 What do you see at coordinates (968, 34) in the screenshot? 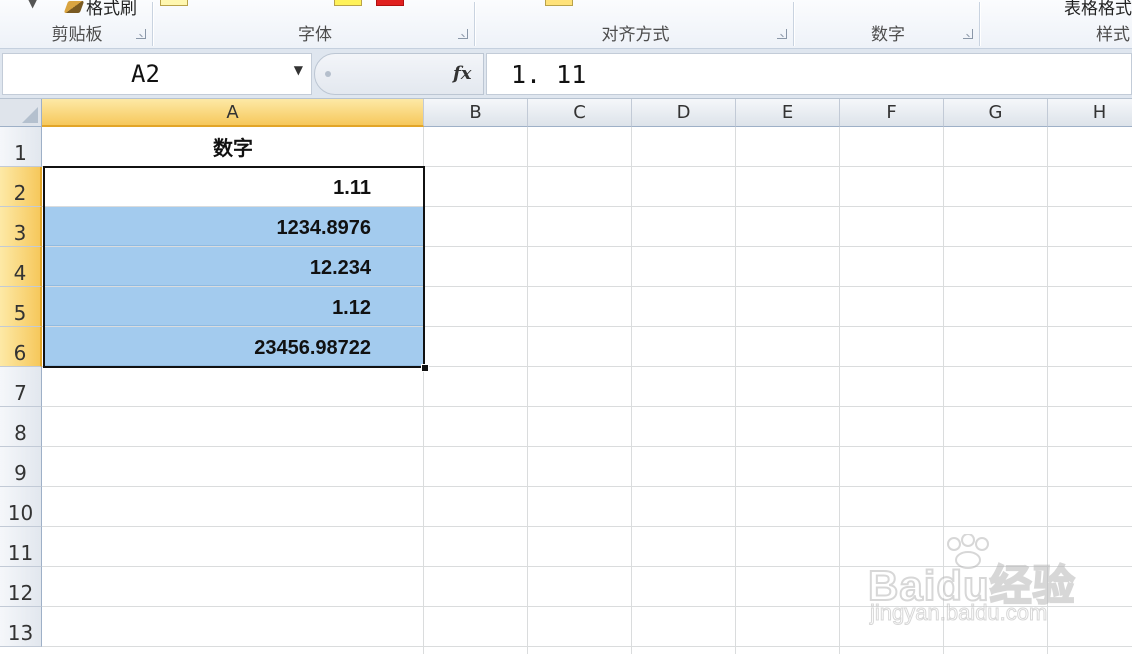
I see `number-launcher-icon` at bounding box center [968, 34].